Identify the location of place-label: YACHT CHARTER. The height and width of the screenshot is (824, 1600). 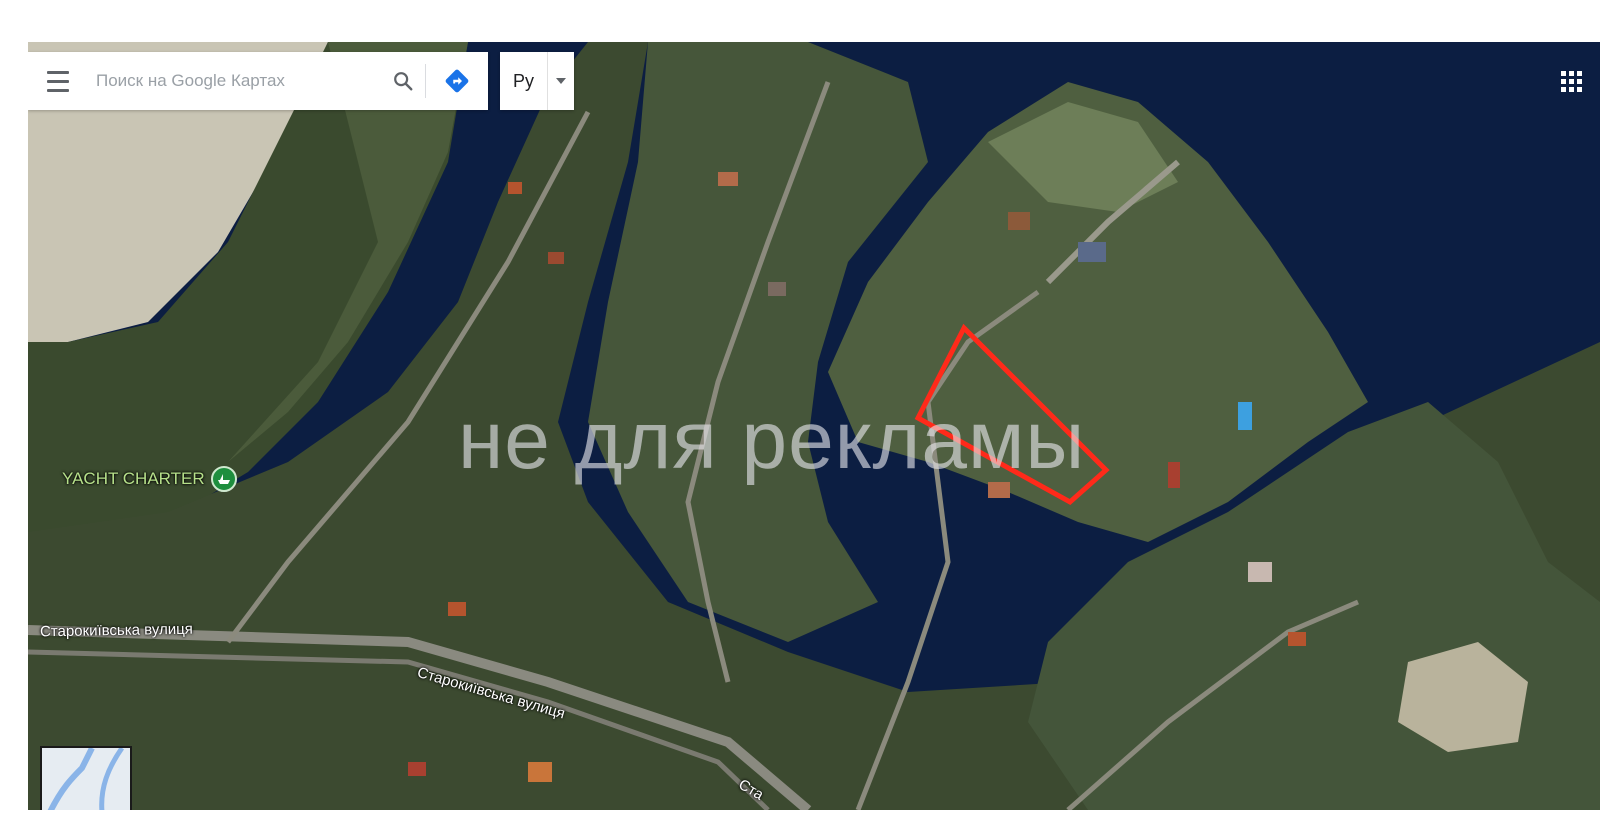
(133, 478).